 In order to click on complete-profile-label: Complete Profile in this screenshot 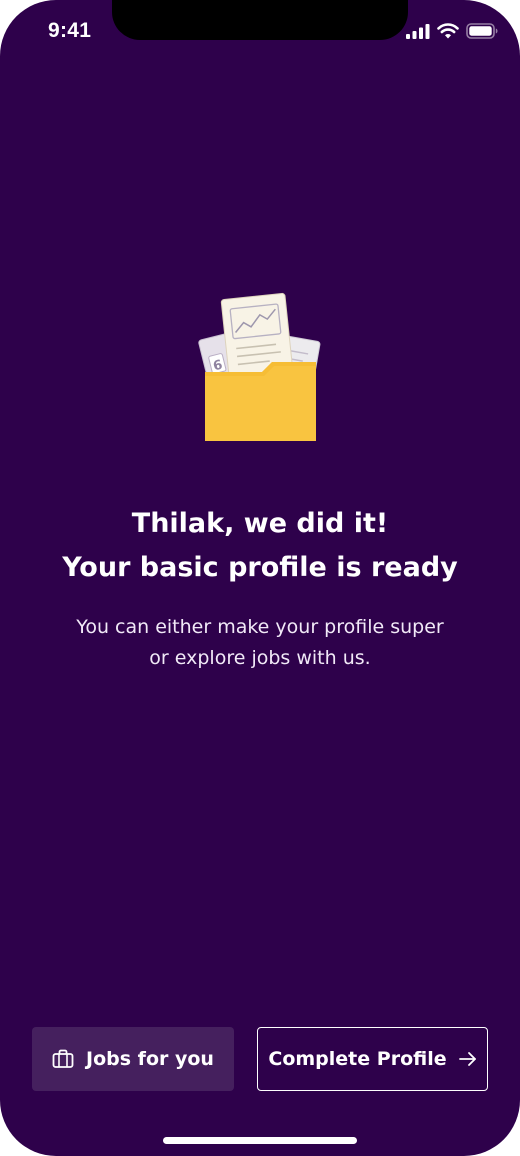, I will do `click(357, 1059)`.